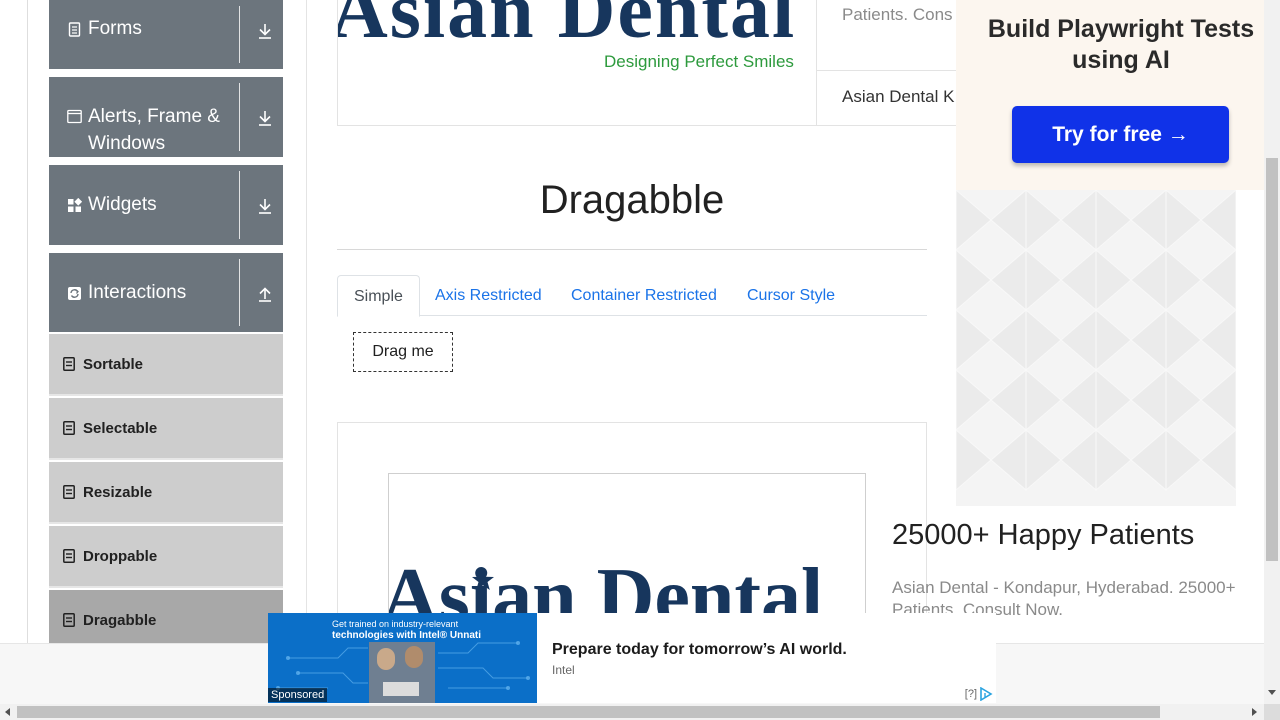  What do you see at coordinates (113, 364) in the screenshot?
I see `sidebar-item-label: Sortable` at bounding box center [113, 364].